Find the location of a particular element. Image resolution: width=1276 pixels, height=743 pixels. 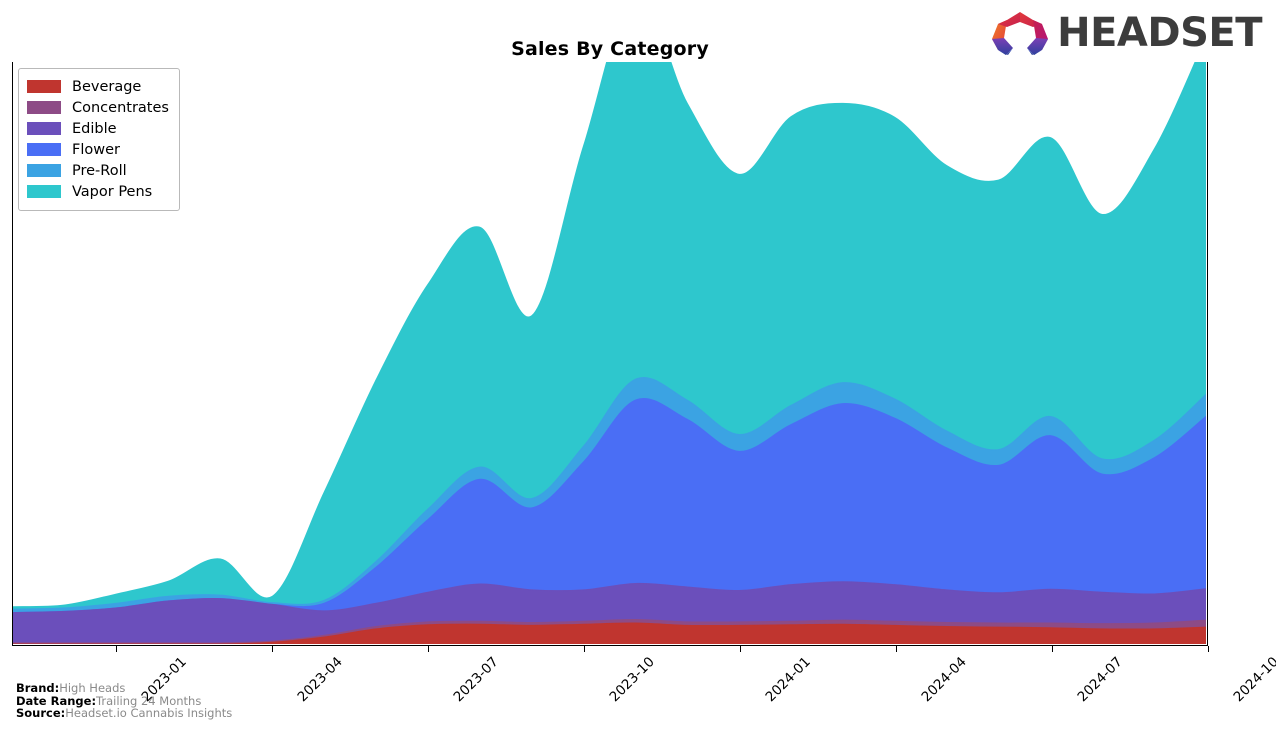

legend-label: Flower is located at coordinates (96, 149).